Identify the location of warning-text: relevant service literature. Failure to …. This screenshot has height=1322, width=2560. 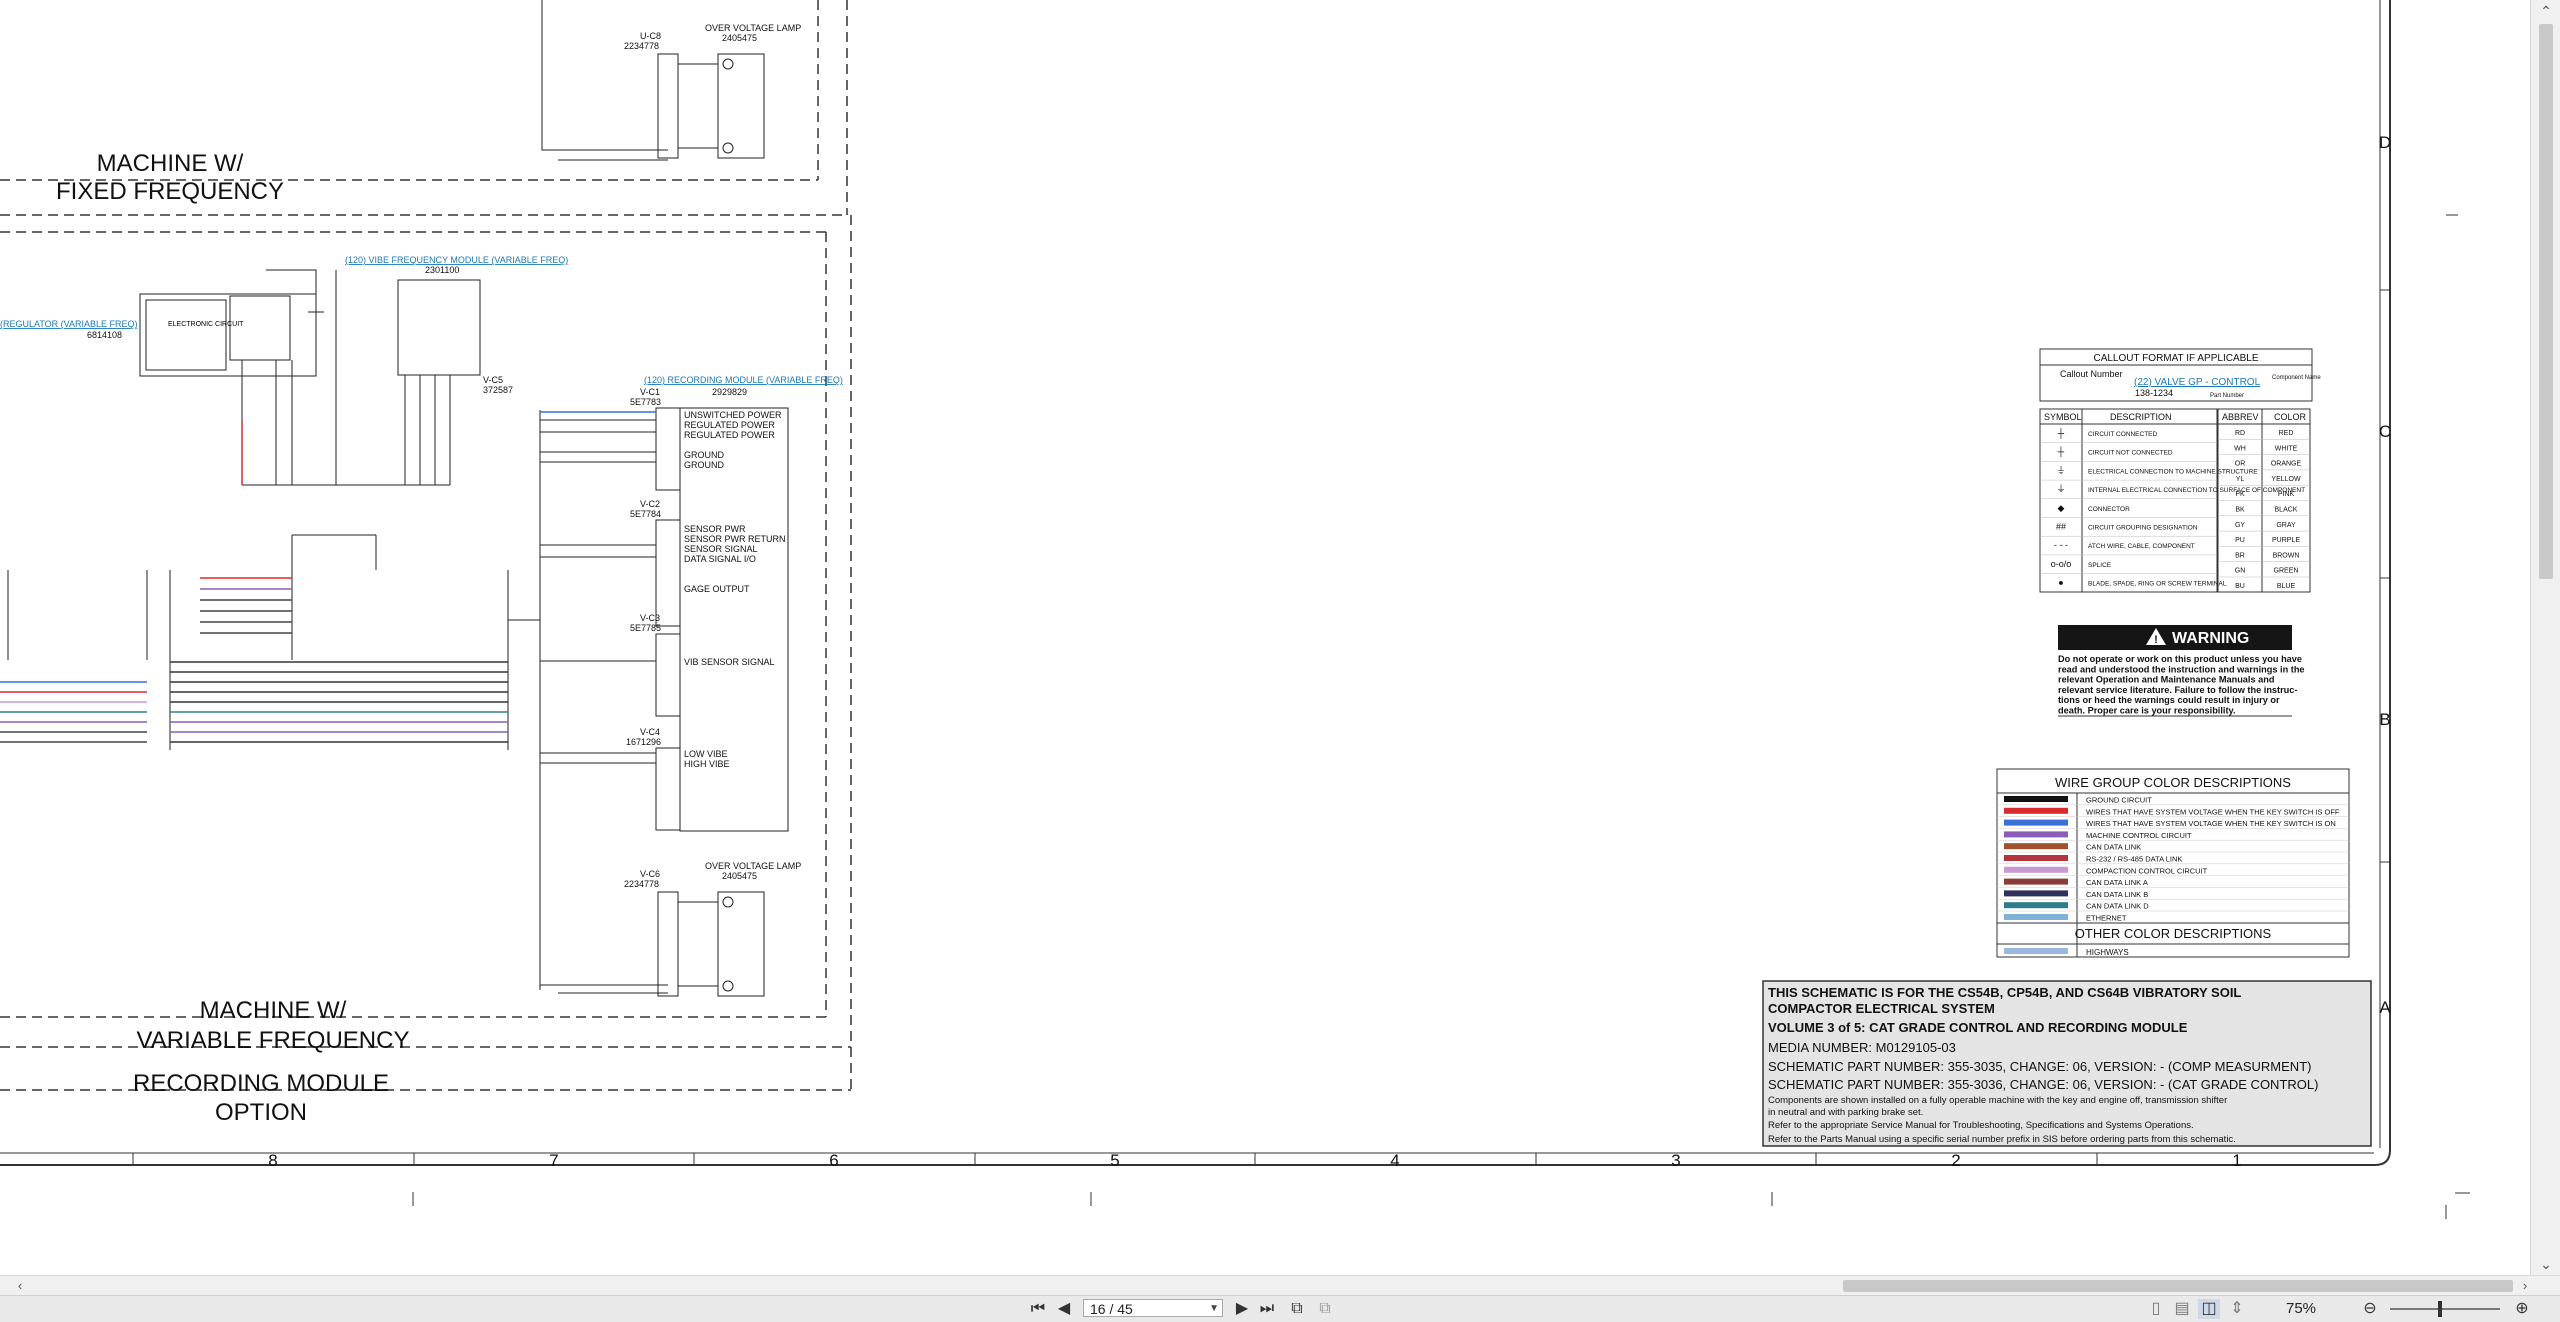
(2177, 690).